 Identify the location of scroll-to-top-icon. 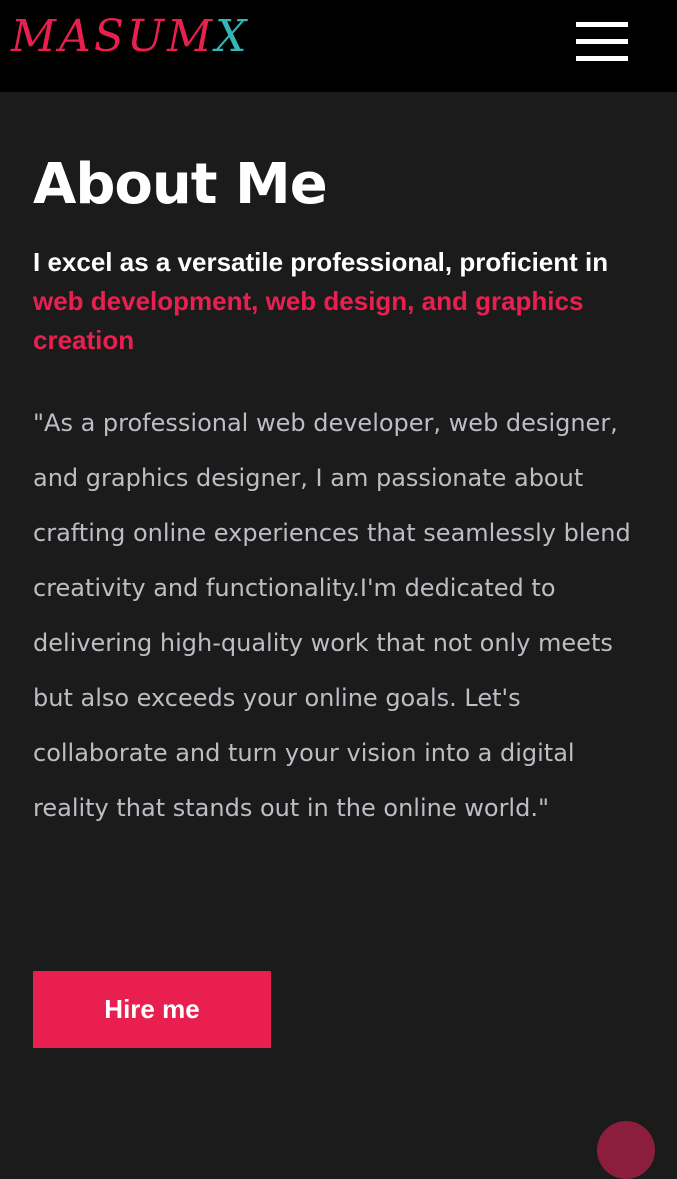
(626, 1150).